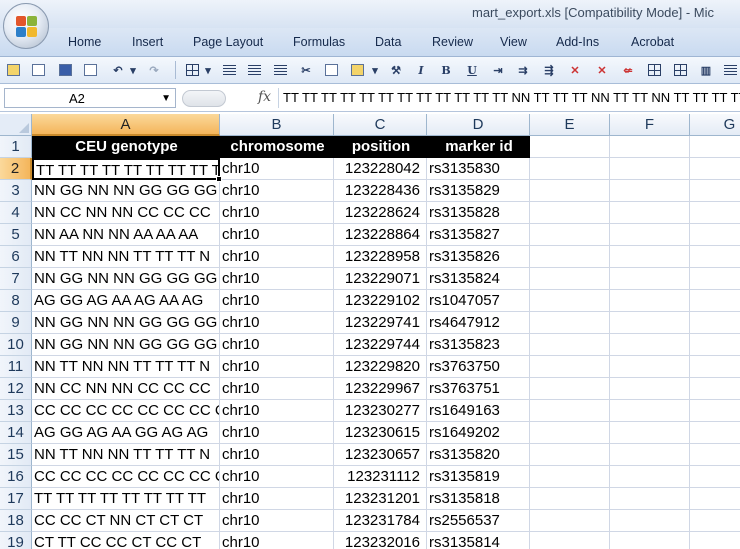 The image size is (740, 549). Describe the element at coordinates (65, 70) in the screenshot. I see `save-icon` at that location.